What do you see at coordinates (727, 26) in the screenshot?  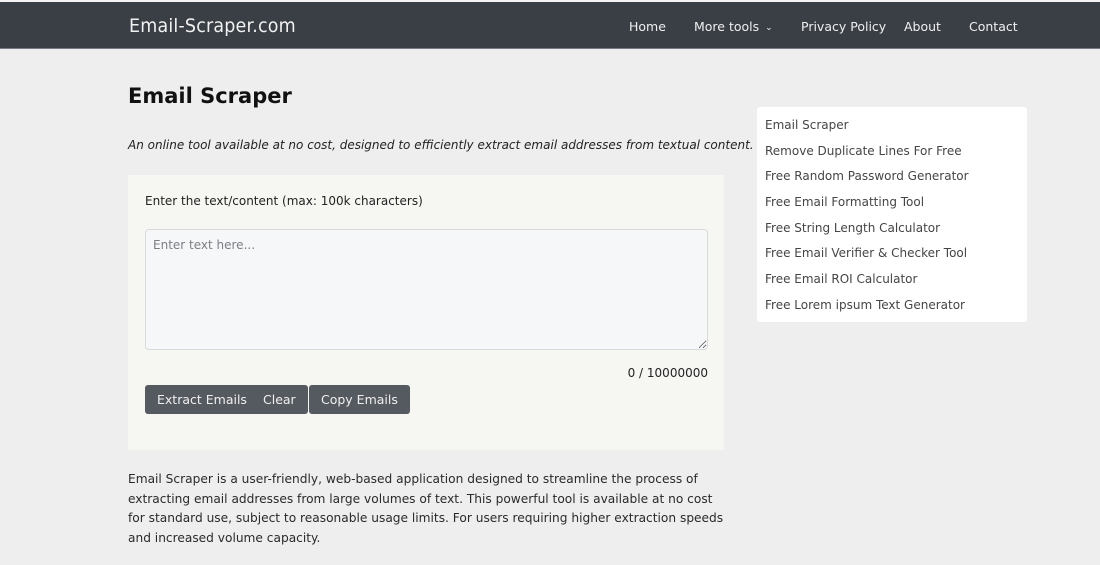 I see `nav-more-tools-label: More tools` at bounding box center [727, 26].